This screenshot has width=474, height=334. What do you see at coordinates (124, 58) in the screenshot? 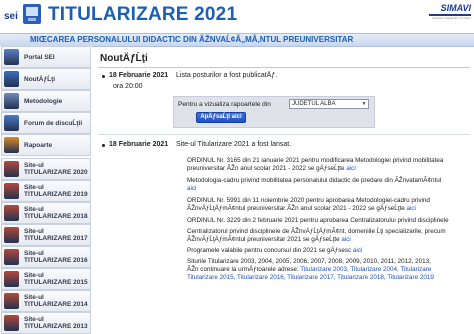
I see `page-title: NoutÄƒĹţi` at bounding box center [124, 58].